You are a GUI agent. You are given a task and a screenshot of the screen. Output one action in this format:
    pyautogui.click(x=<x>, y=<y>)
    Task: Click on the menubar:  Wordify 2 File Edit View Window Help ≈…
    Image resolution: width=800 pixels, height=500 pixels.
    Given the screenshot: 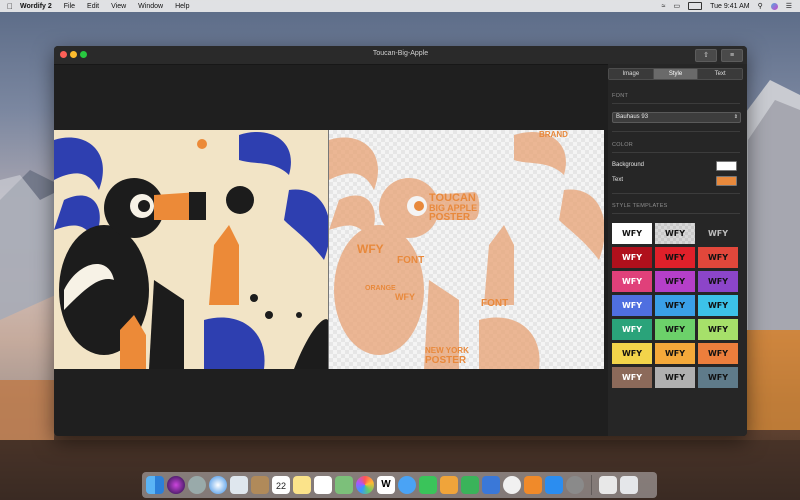 What is the action you would take?
    pyautogui.click(x=400, y=6)
    